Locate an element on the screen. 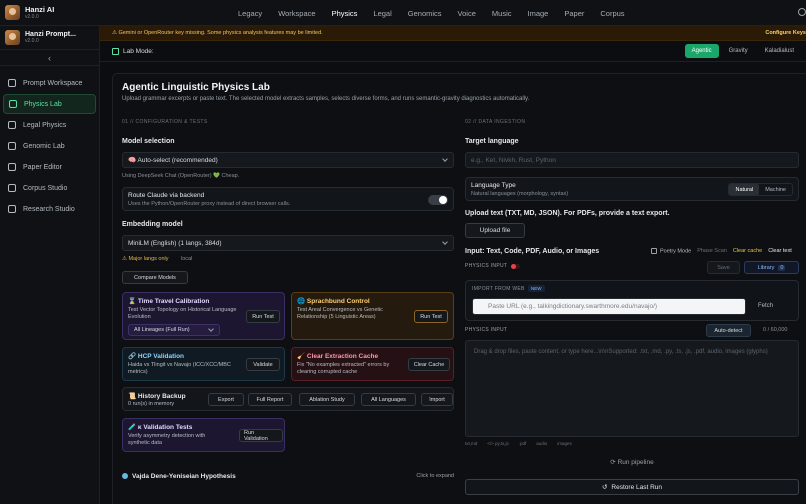 The width and height of the screenshot is (806, 504). mode-agentic: Agentic is located at coordinates (701, 51).